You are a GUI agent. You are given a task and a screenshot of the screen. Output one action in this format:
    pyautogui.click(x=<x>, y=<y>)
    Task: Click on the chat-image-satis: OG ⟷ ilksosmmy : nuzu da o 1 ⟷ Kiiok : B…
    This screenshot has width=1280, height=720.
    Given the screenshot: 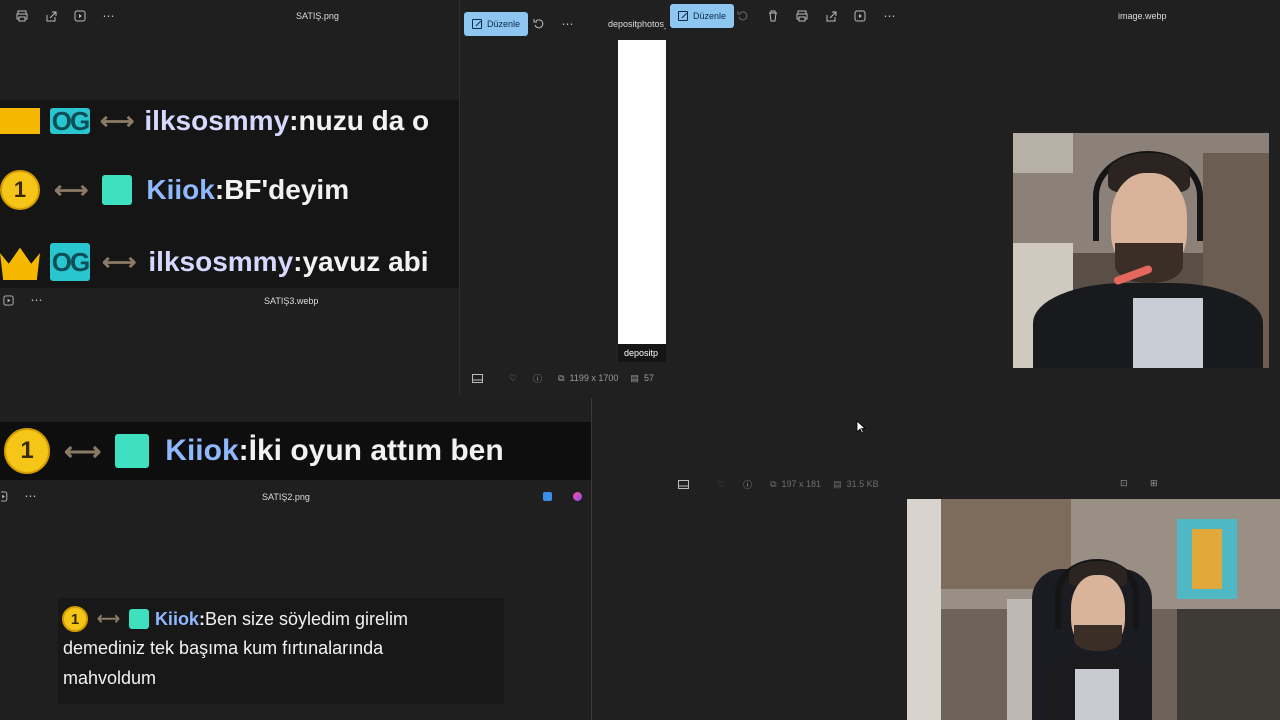 What is the action you would take?
    pyautogui.click(x=230, y=194)
    